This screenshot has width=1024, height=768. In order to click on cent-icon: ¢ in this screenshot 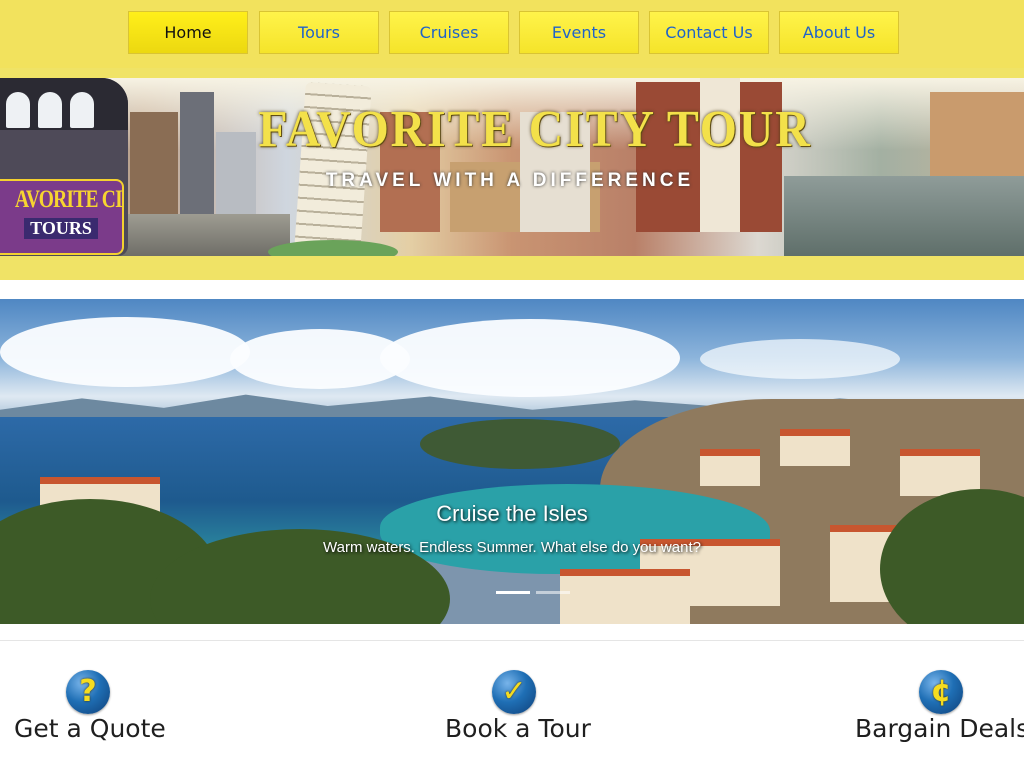, I will do `click(941, 692)`.